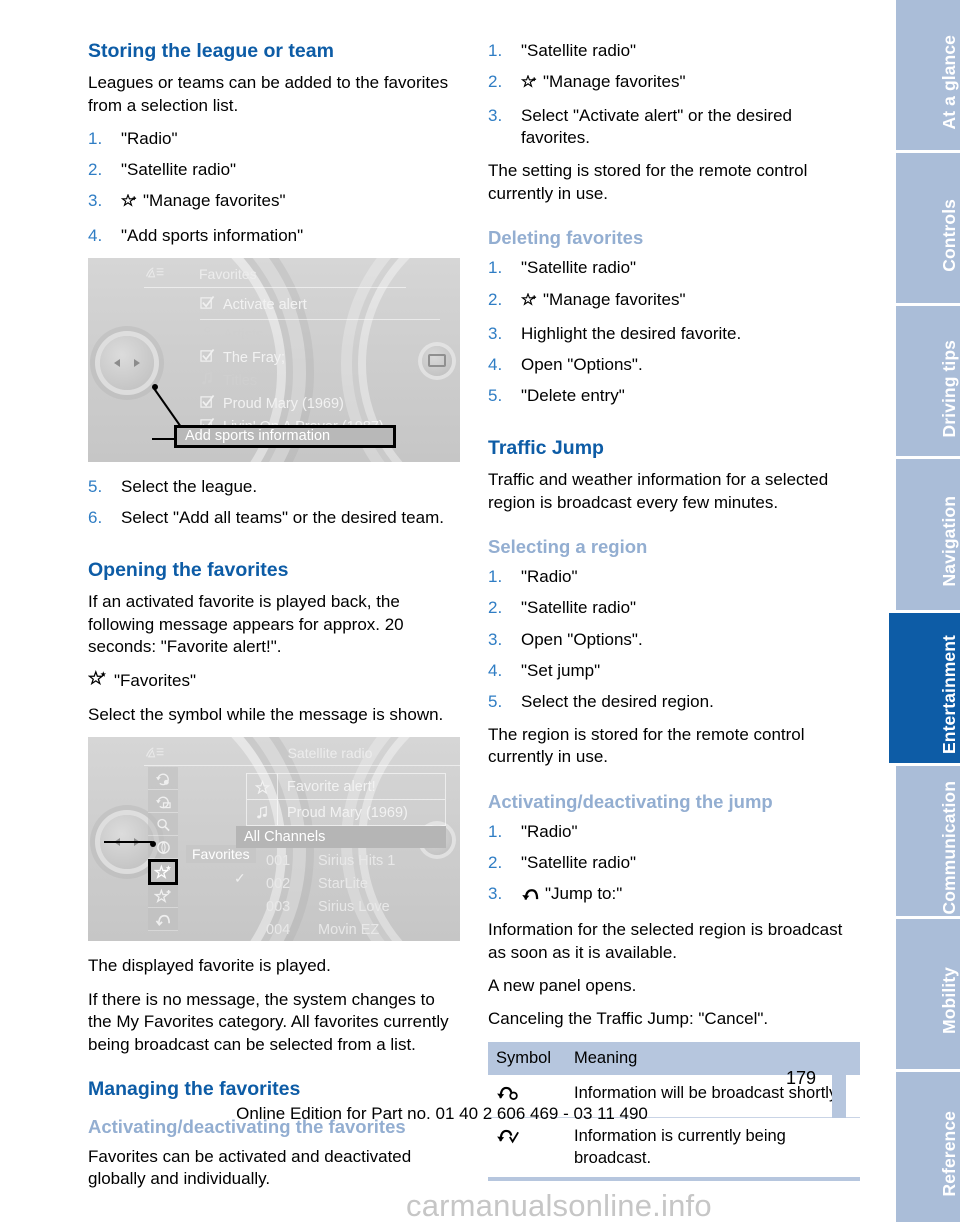 This screenshot has height=1224, width=960. What do you see at coordinates (949, 1154) in the screenshot?
I see `tab-label: Reference` at bounding box center [949, 1154].